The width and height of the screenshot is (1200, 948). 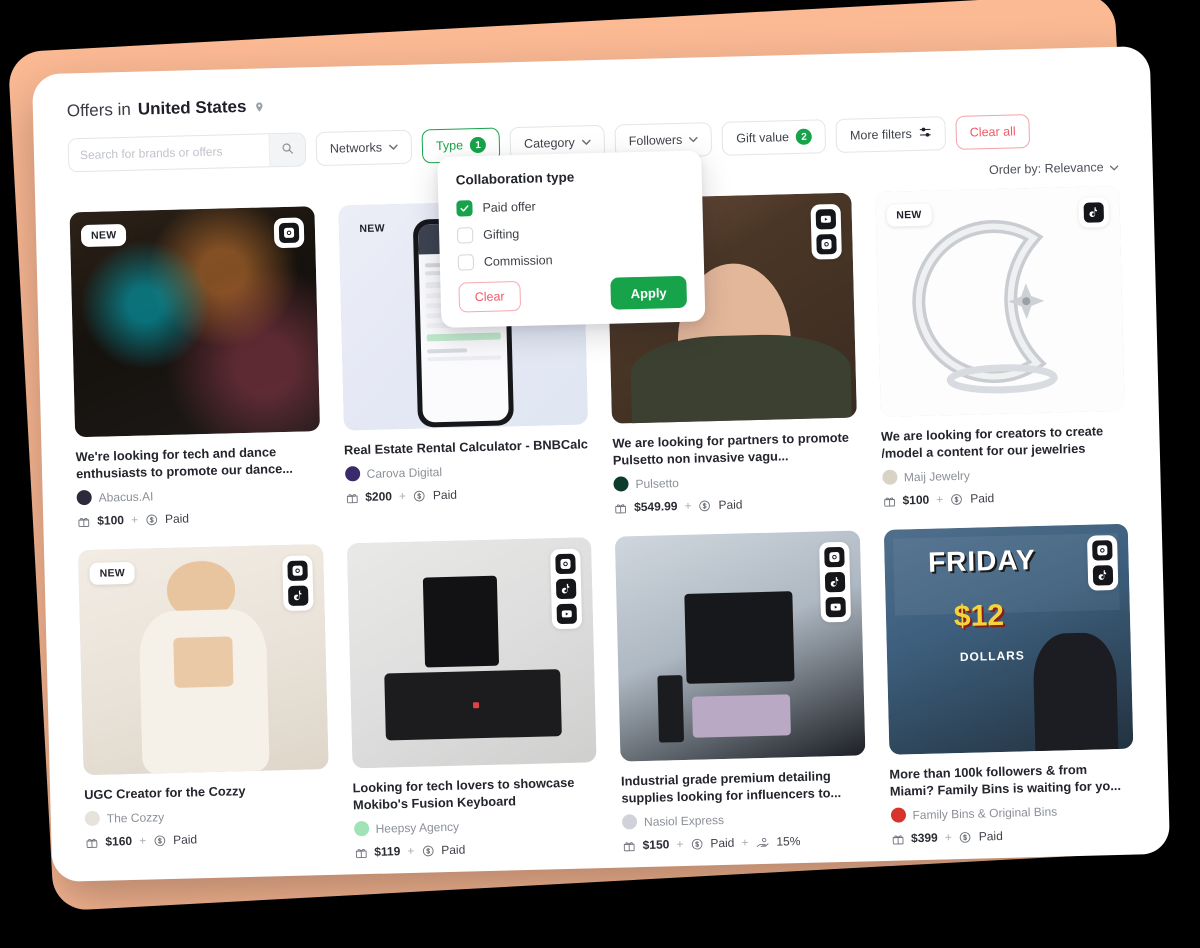 I want to click on filter-followers-label: Followers, so click(x=655, y=140).